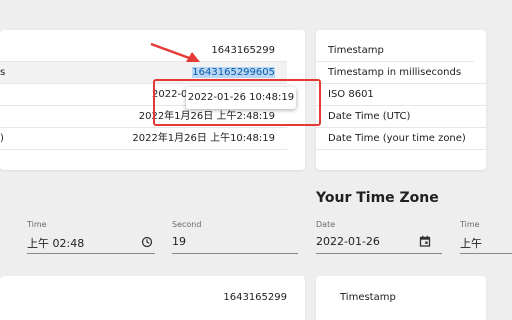 The image size is (512, 320). Describe the element at coordinates (3, 72) in the screenshot. I see `row-label-fragment: s` at that location.